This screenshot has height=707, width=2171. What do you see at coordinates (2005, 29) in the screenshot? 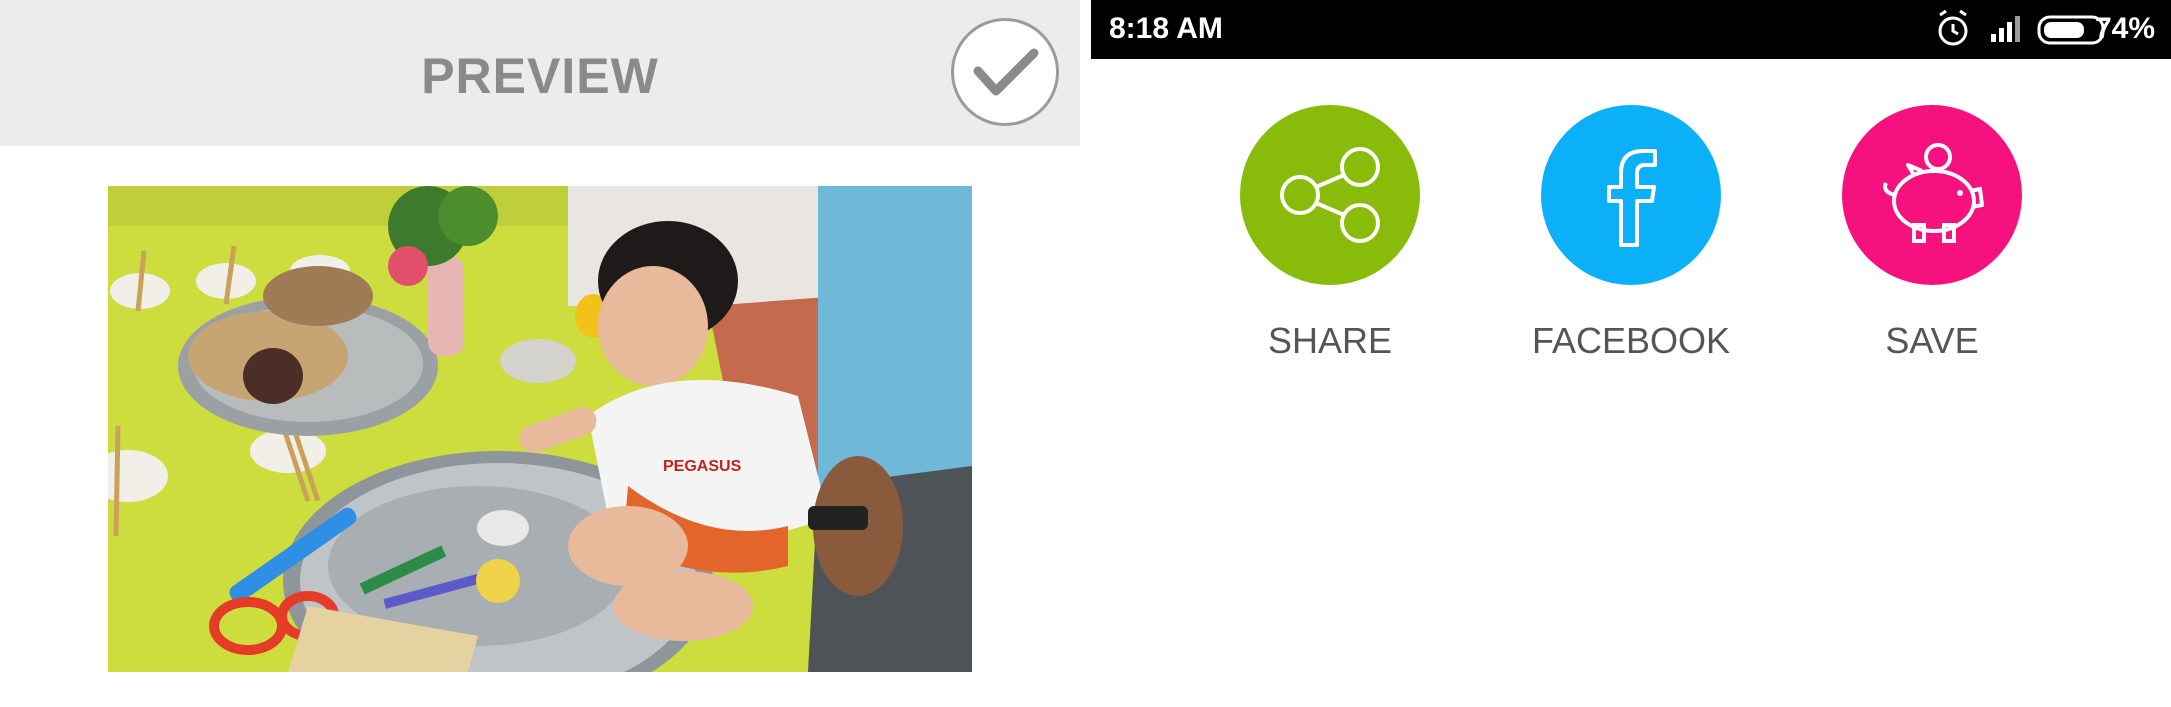
I see `signal-icon` at bounding box center [2005, 29].